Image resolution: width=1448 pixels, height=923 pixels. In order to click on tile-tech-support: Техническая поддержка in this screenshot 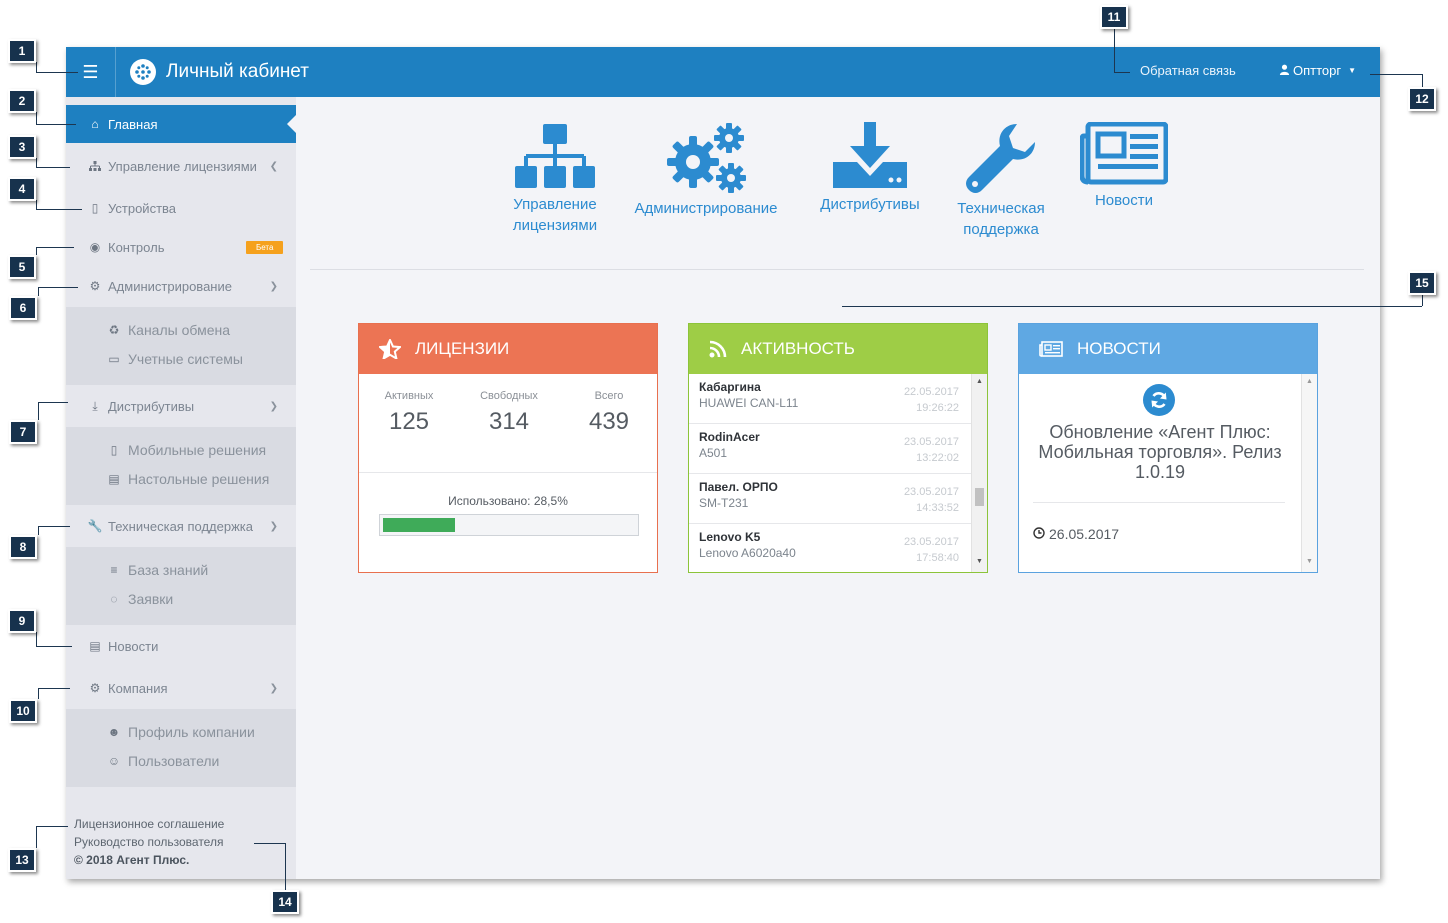, I will do `click(1001, 181)`.